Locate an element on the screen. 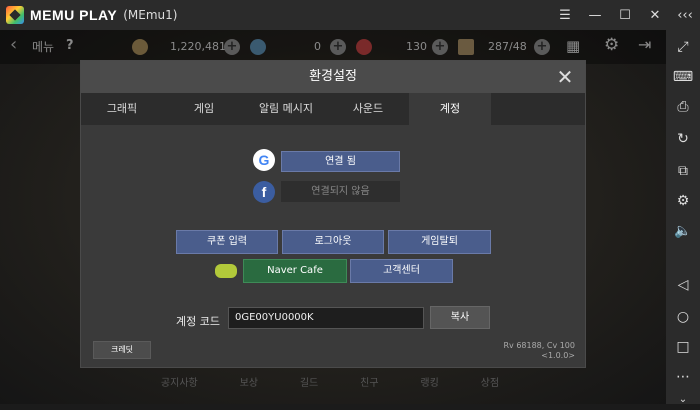  title-bar: MEMU PLAY (MEmu1) ☰ — ☐ ✕ ‹‹‹ is located at coordinates (350, 15).